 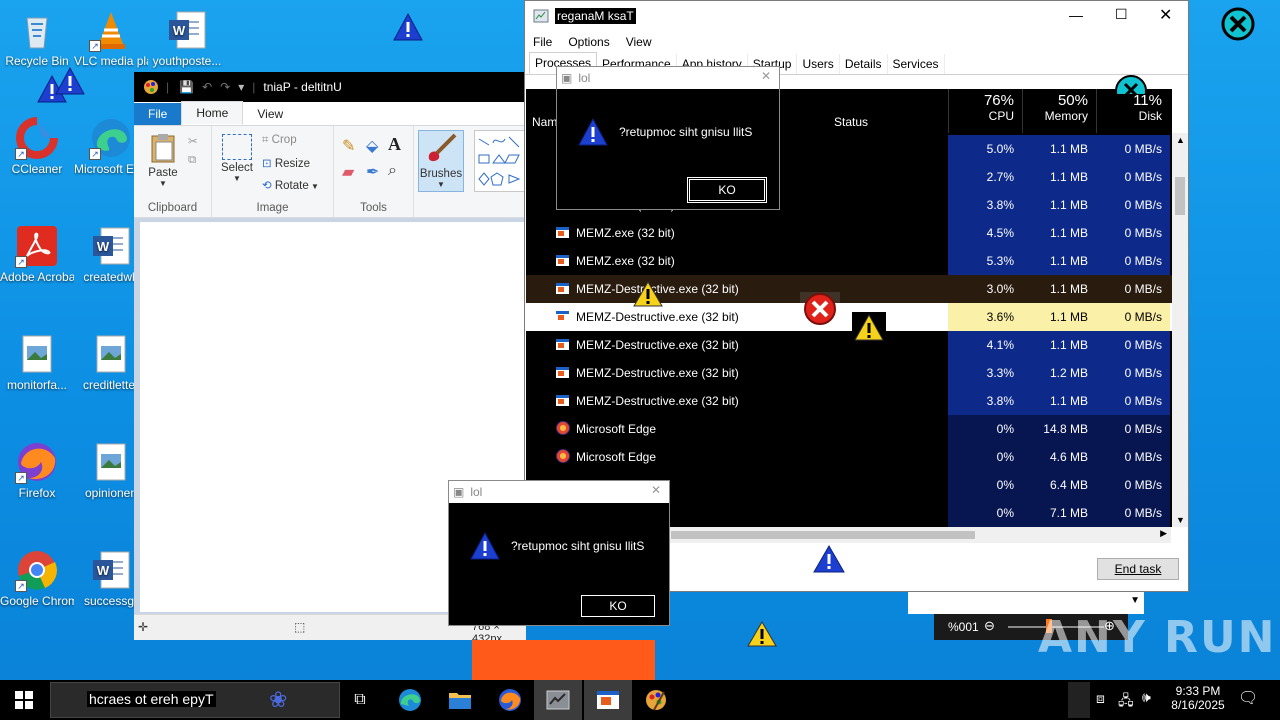 I want to click on tm-vertical-scrollbar: ▲ ▼, so click(x=1180, y=330).